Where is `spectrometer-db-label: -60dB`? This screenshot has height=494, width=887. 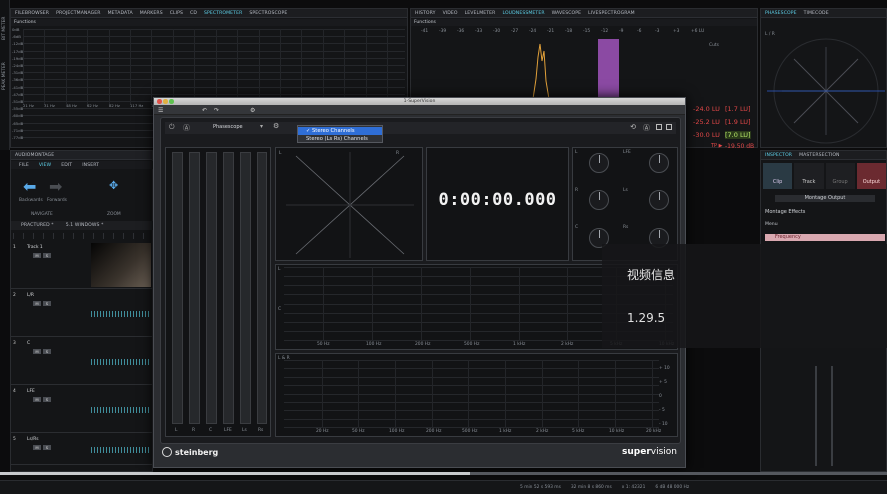 spectrometer-db-label: -60dB is located at coordinates (18, 115).